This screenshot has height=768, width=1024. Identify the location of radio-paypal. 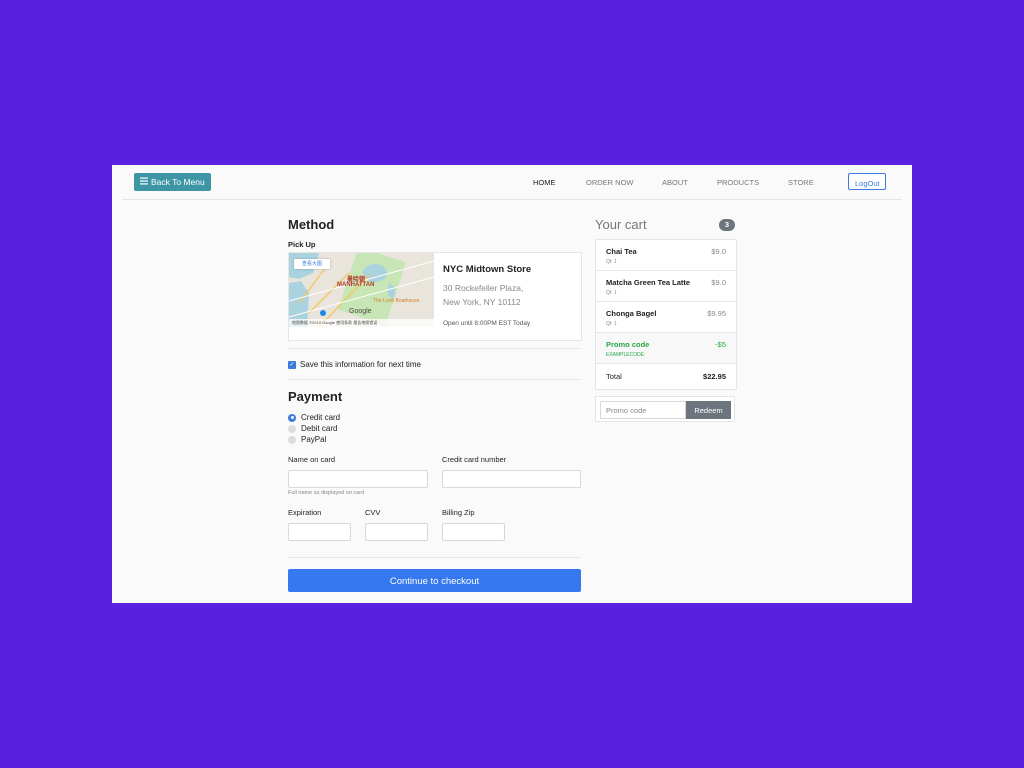
(292, 439).